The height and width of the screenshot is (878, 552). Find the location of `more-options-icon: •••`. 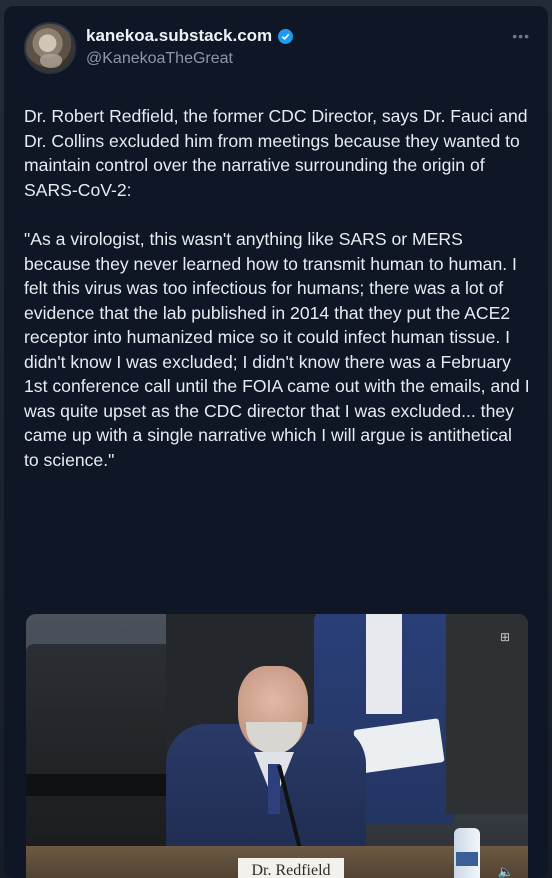

more-options-icon: ••• is located at coordinates (521, 36).